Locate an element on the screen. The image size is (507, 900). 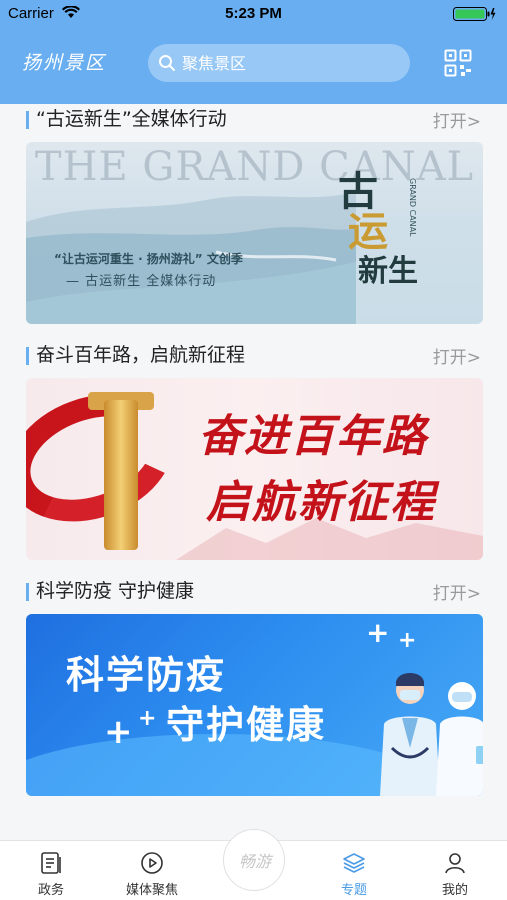
section-header: 奋斗百年路，启航新征程 打开> is located at coordinates (253, 355).